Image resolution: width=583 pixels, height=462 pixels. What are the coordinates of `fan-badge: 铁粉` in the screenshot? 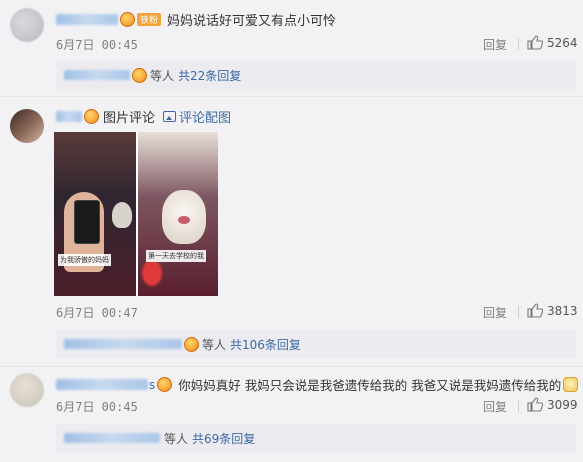 It's located at (149, 19).